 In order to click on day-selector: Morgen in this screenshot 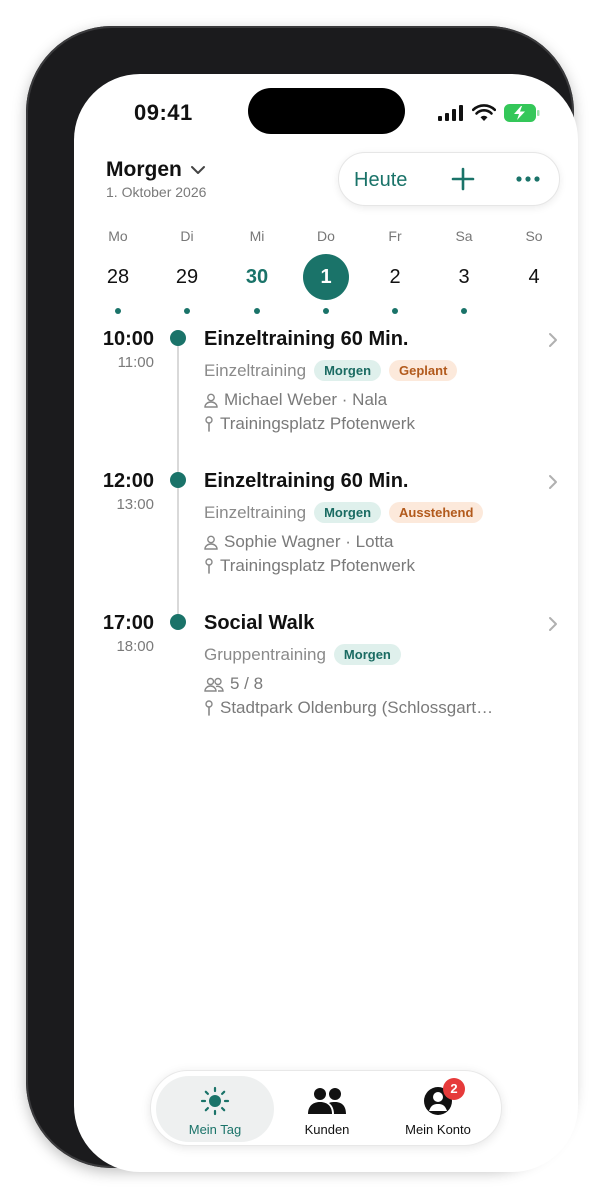, I will do `click(156, 170)`.